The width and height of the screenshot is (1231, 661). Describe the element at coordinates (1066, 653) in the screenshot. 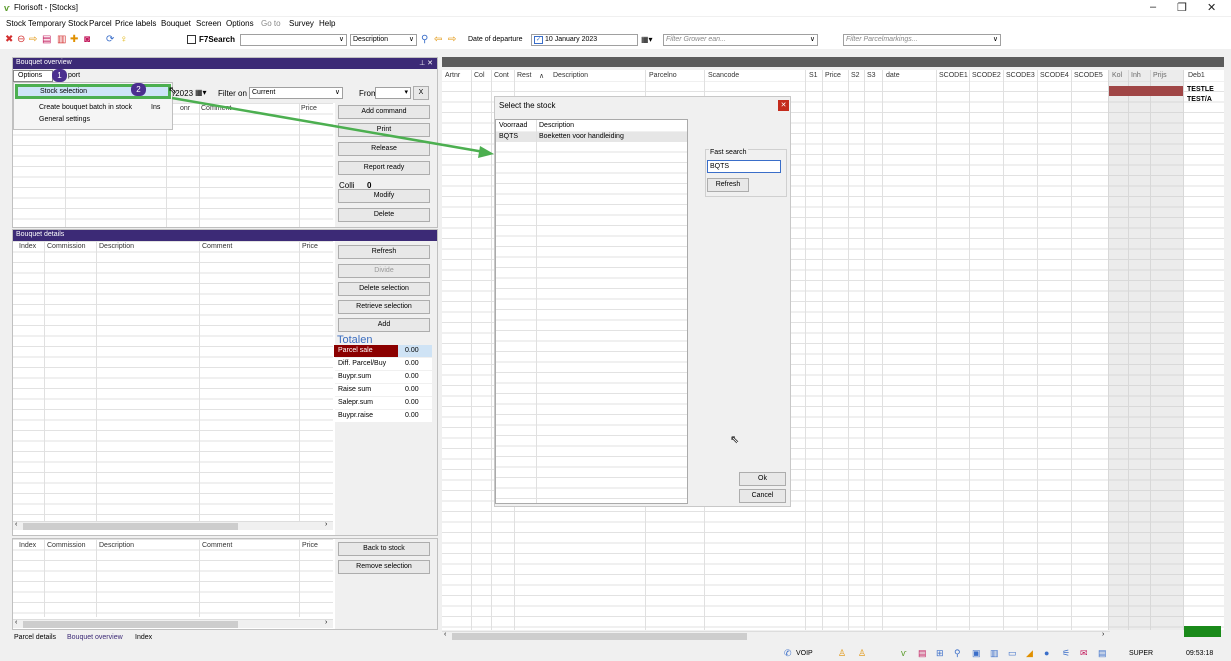

I see `tree-icon: ⚟` at that location.